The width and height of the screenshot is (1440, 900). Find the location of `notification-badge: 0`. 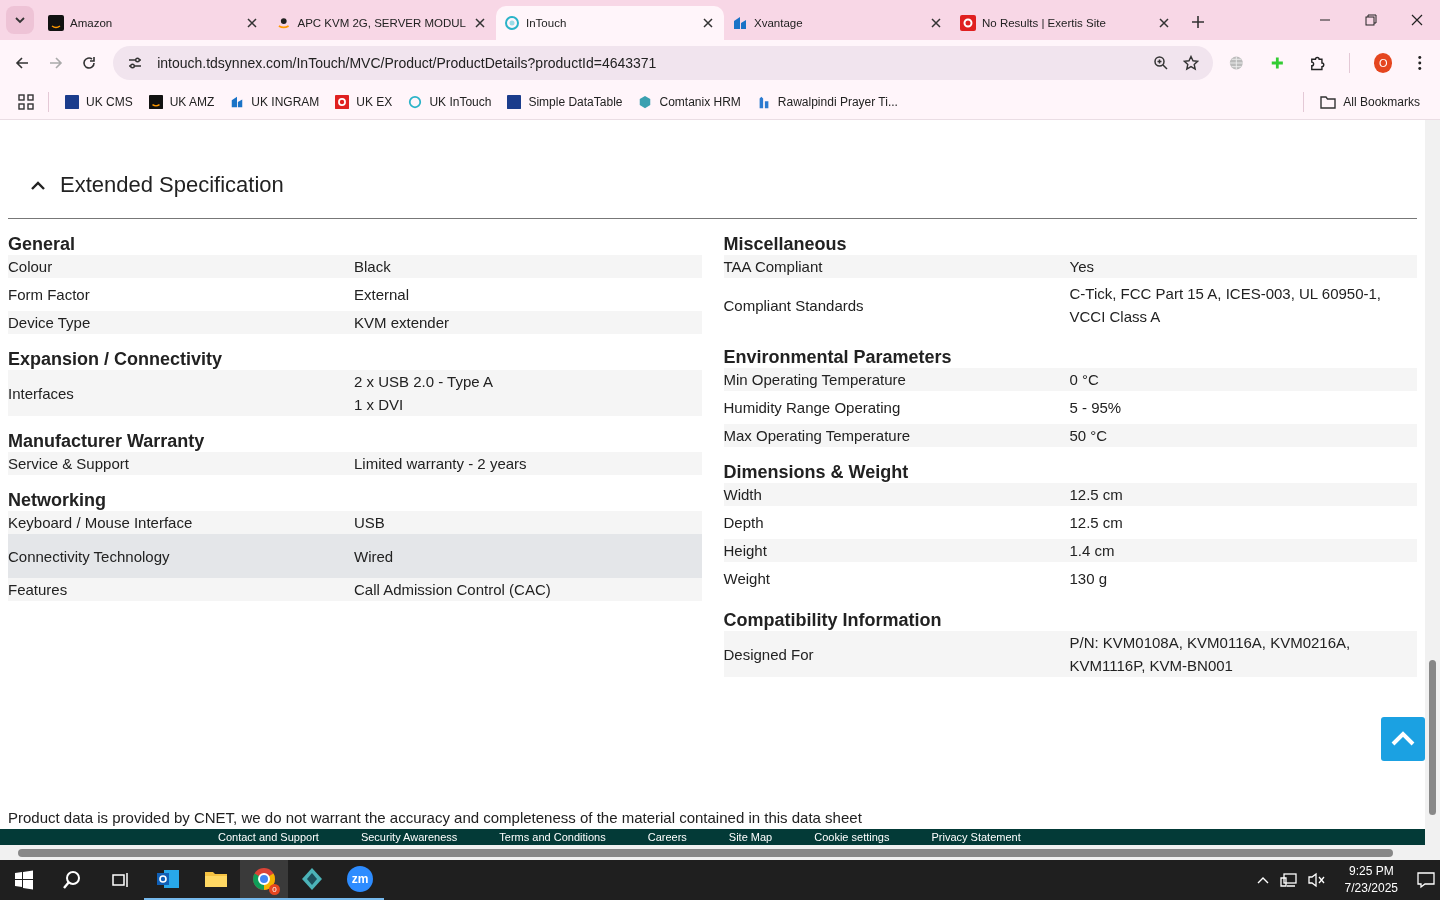

notification-badge: 0 is located at coordinates (274, 889).